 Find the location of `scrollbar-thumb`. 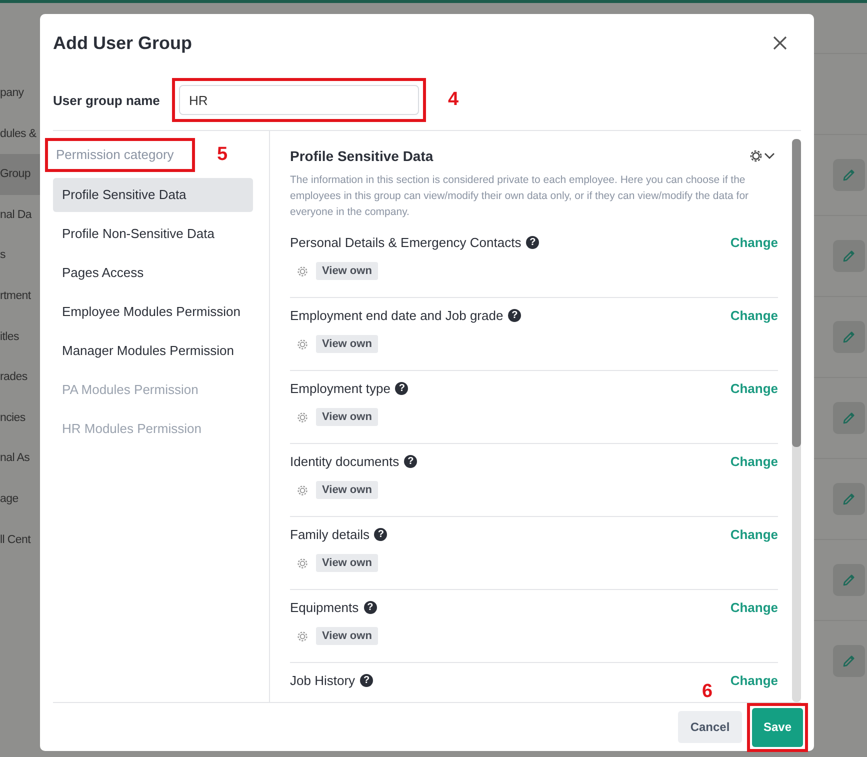

scrollbar-thumb is located at coordinates (796, 293).